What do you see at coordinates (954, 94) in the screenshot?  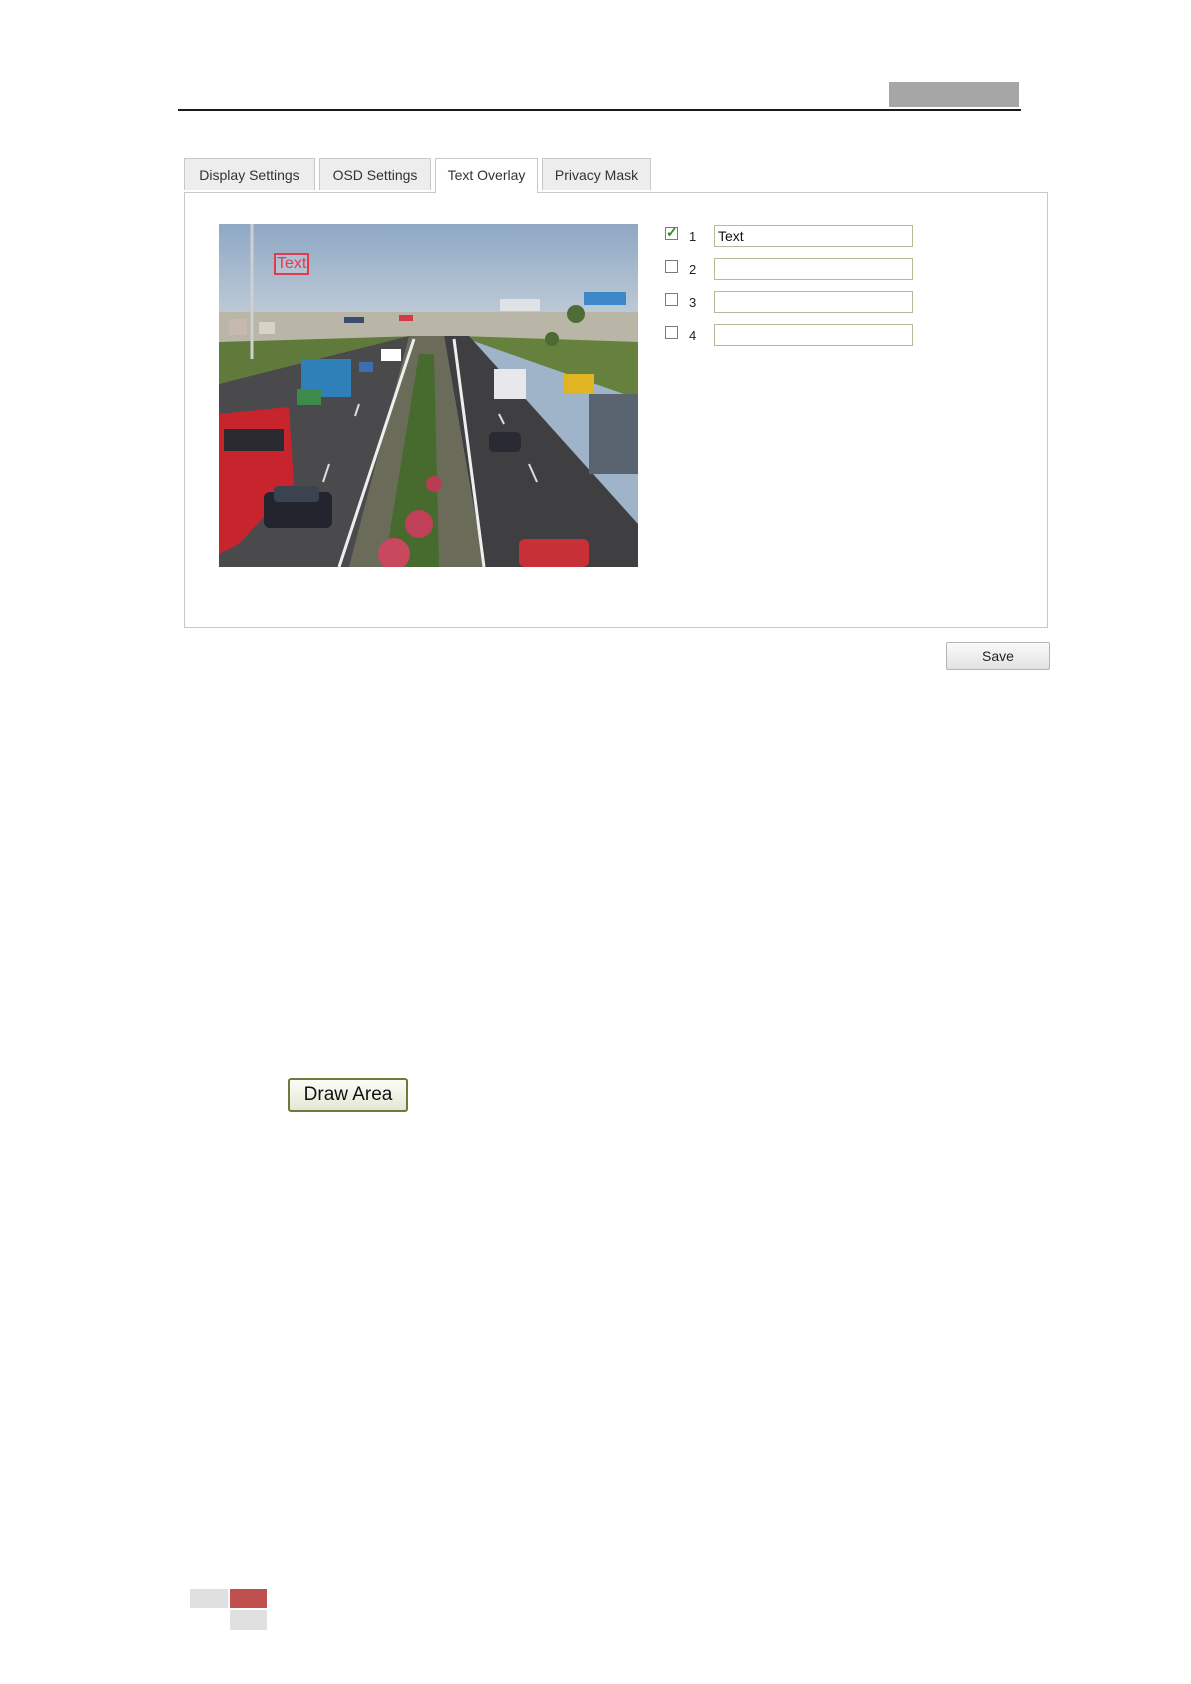 I see `header-box` at bounding box center [954, 94].